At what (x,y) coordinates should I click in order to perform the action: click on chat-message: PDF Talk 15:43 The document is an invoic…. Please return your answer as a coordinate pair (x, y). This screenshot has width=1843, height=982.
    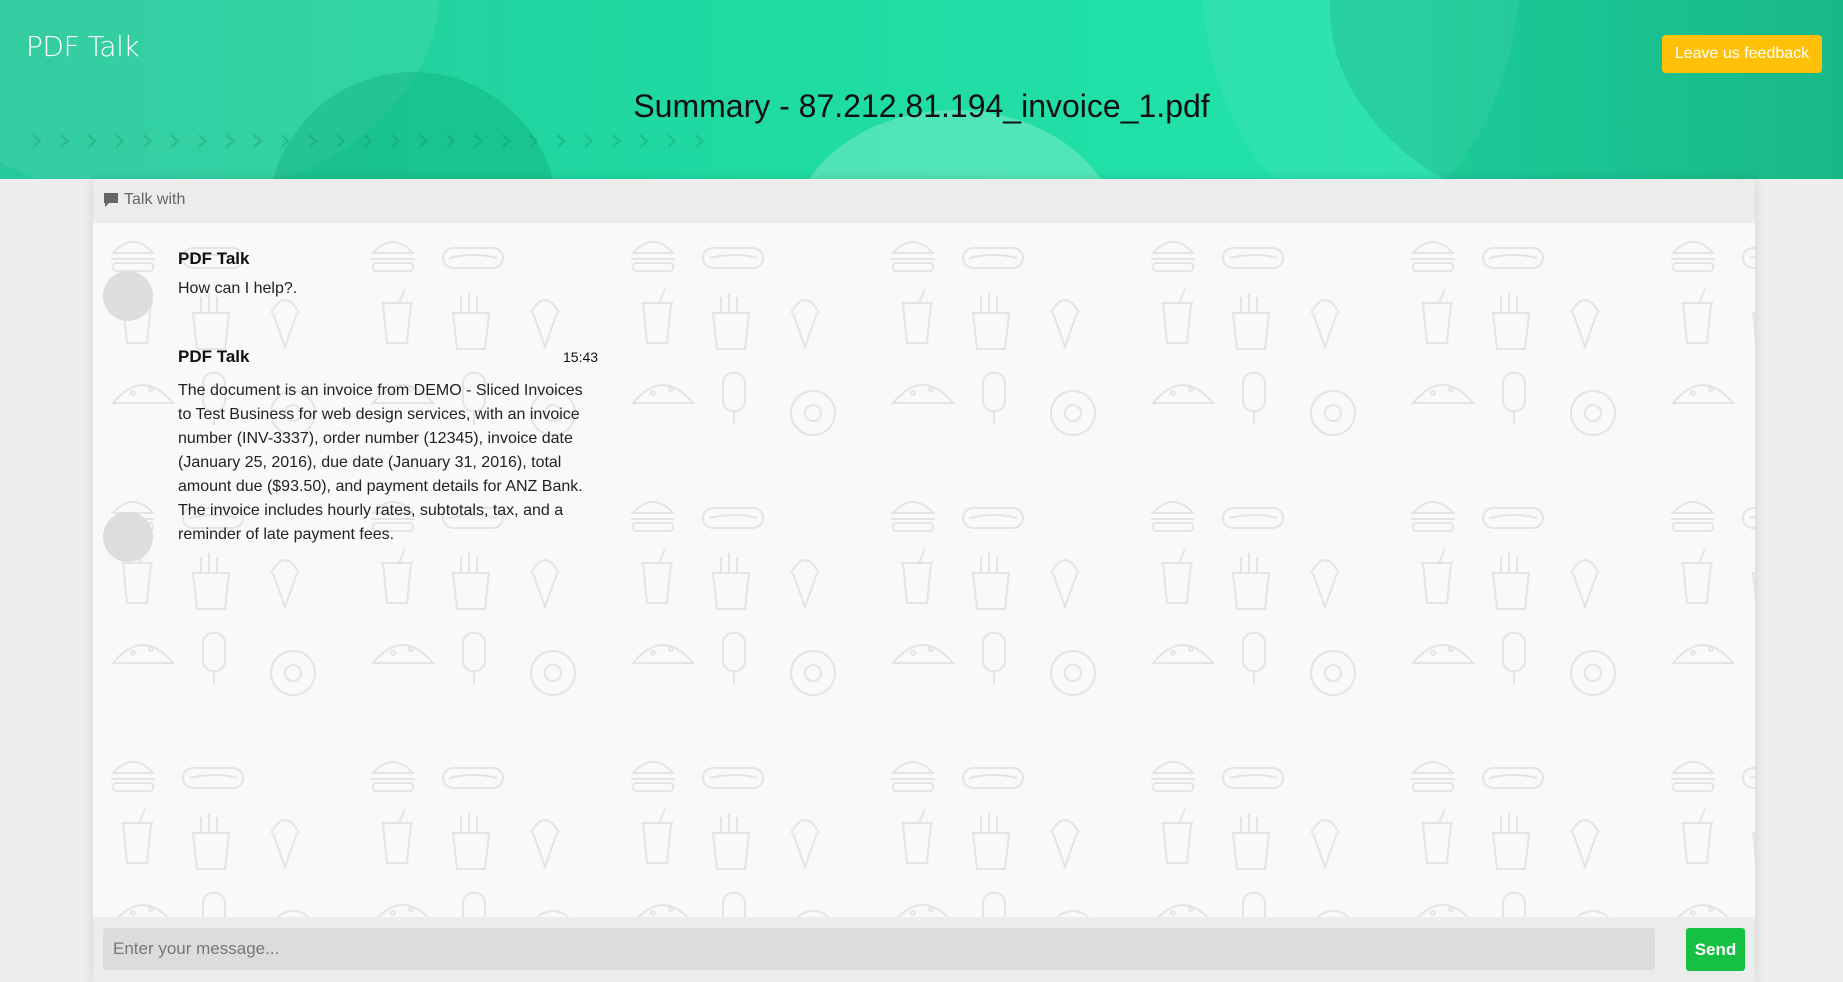
    Looking at the image, I should click on (393, 443).